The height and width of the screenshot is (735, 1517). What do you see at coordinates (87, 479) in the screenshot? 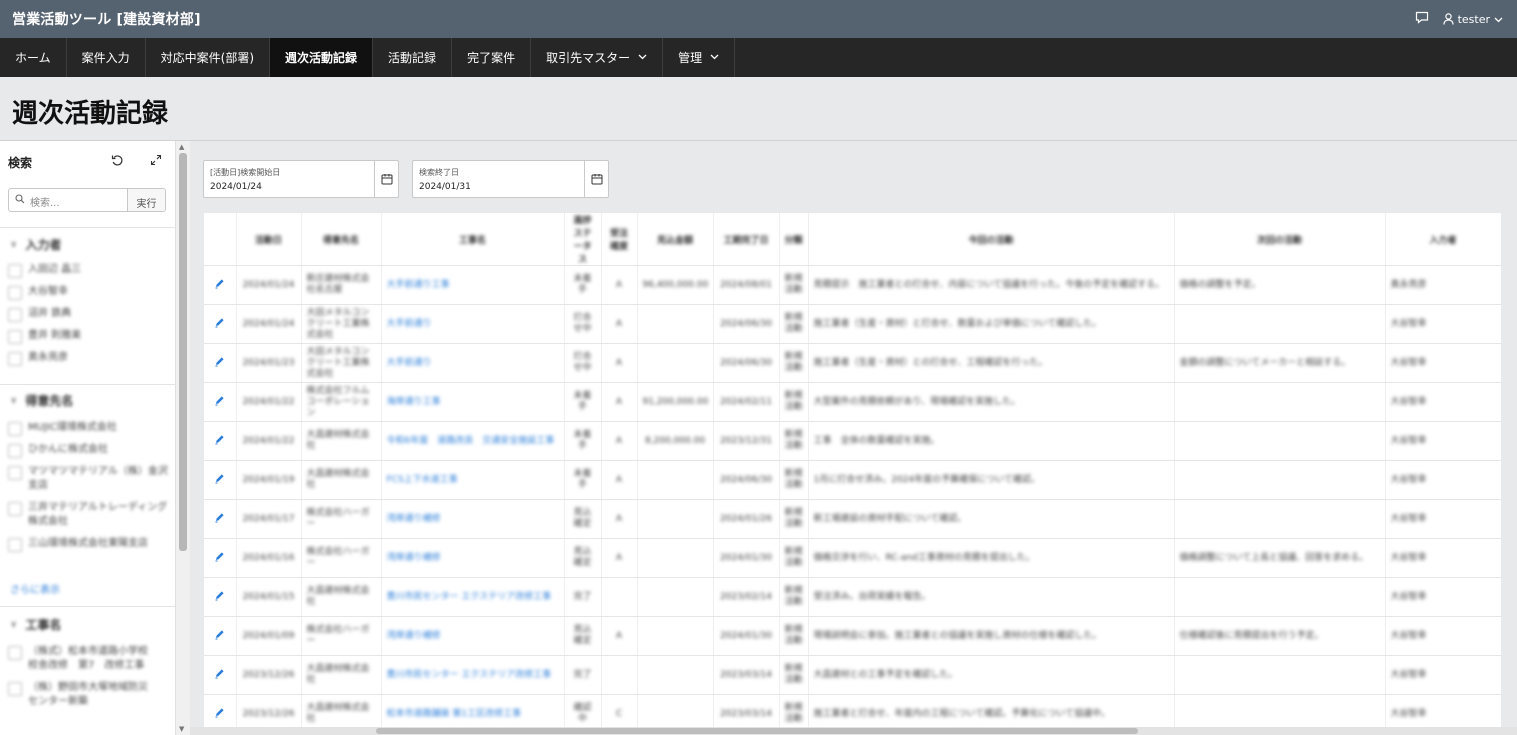
I see `facet-option: マツマツマテリアル（株）金沢支店` at bounding box center [87, 479].